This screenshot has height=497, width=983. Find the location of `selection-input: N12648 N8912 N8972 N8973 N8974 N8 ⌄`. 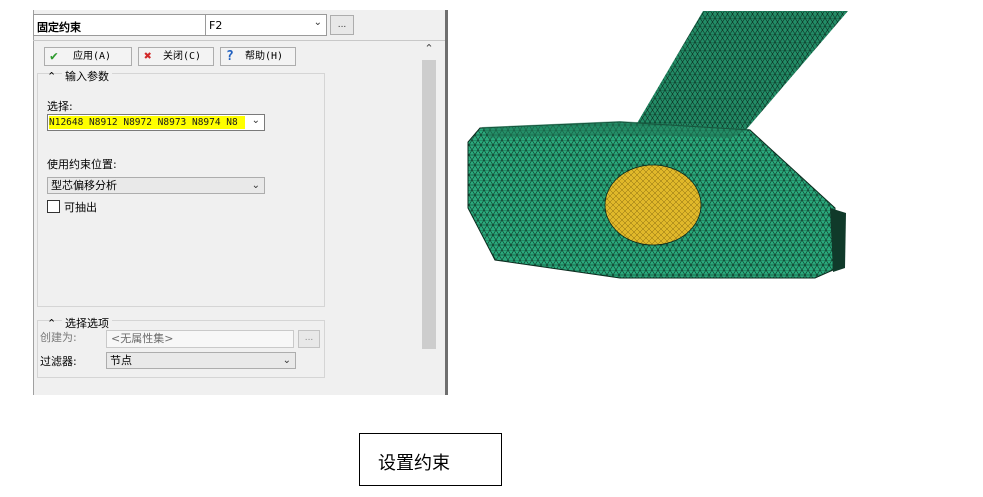

selection-input: N12648 N8912 N8972 N8973 N8974 N8 ⌄ is located at coordinates (156, 122).